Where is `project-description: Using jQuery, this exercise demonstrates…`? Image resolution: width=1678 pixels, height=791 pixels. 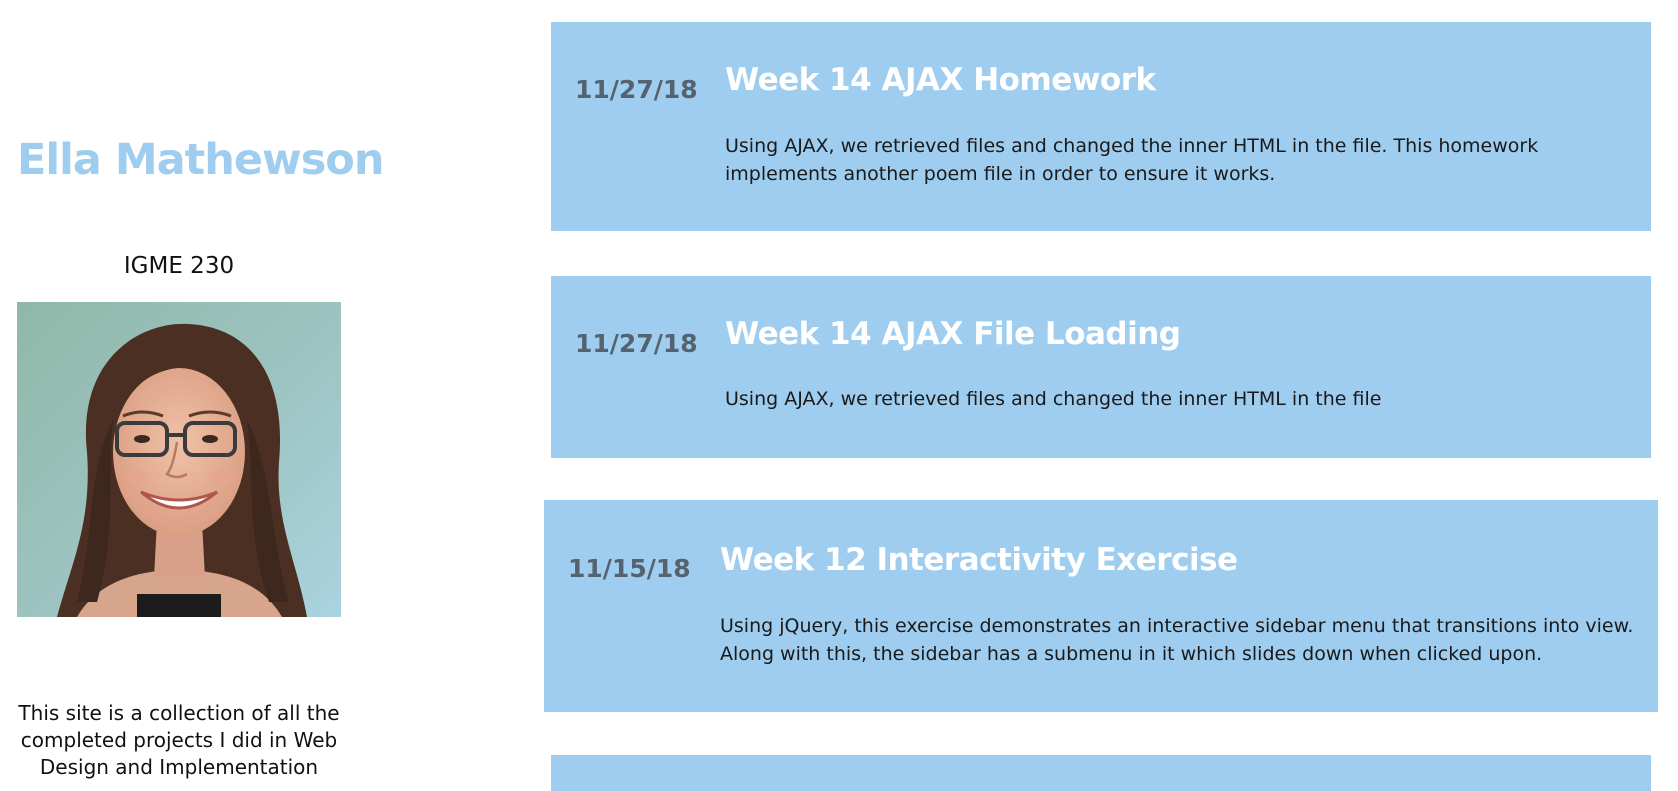 project-description: Using jQuery, this exercise demonstrates… is located at coordinates (1177, 640).